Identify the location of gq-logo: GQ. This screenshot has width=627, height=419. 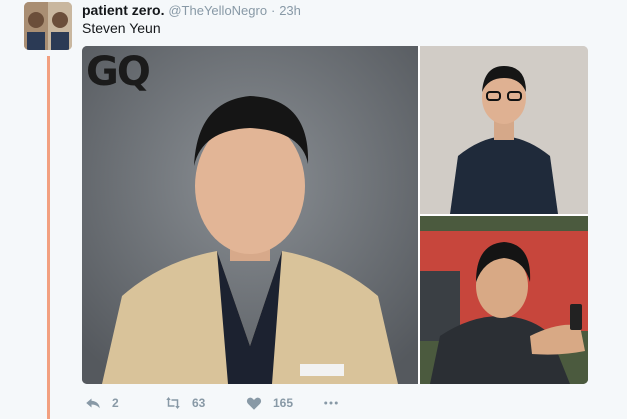
(118, 72).